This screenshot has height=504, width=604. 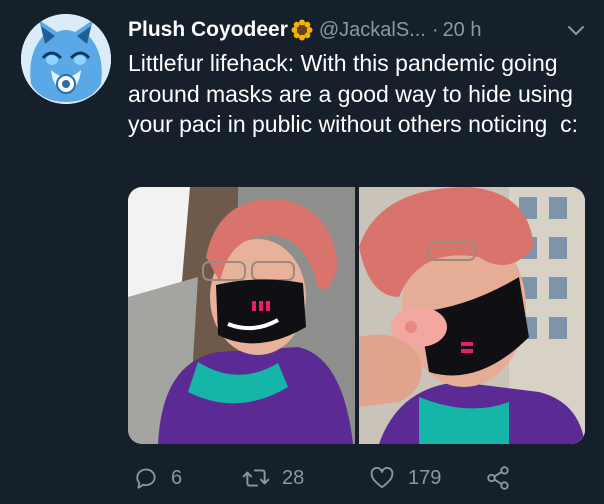 I want to click on like-count: 179, so click(x=425, y=477).